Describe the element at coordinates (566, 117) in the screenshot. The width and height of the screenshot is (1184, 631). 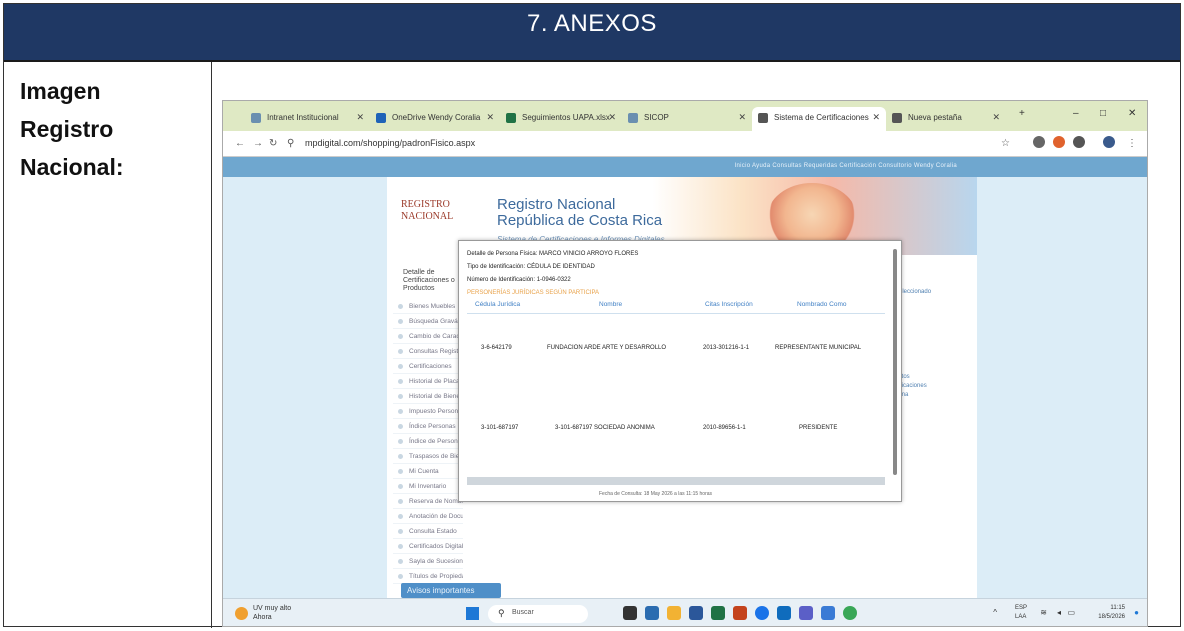
I see `tab-label: Seguimientos UAPA.xlsx` at that location.